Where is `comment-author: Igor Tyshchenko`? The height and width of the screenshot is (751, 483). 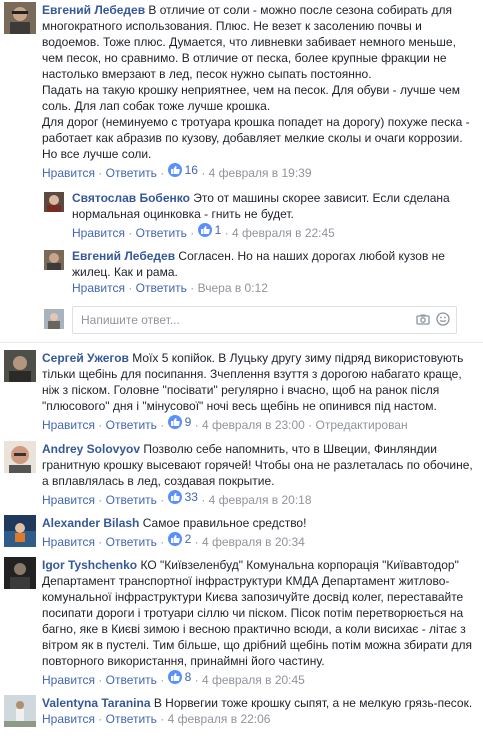 comment-author: Igor Tyshchenko is located at coordinates (89, 565).